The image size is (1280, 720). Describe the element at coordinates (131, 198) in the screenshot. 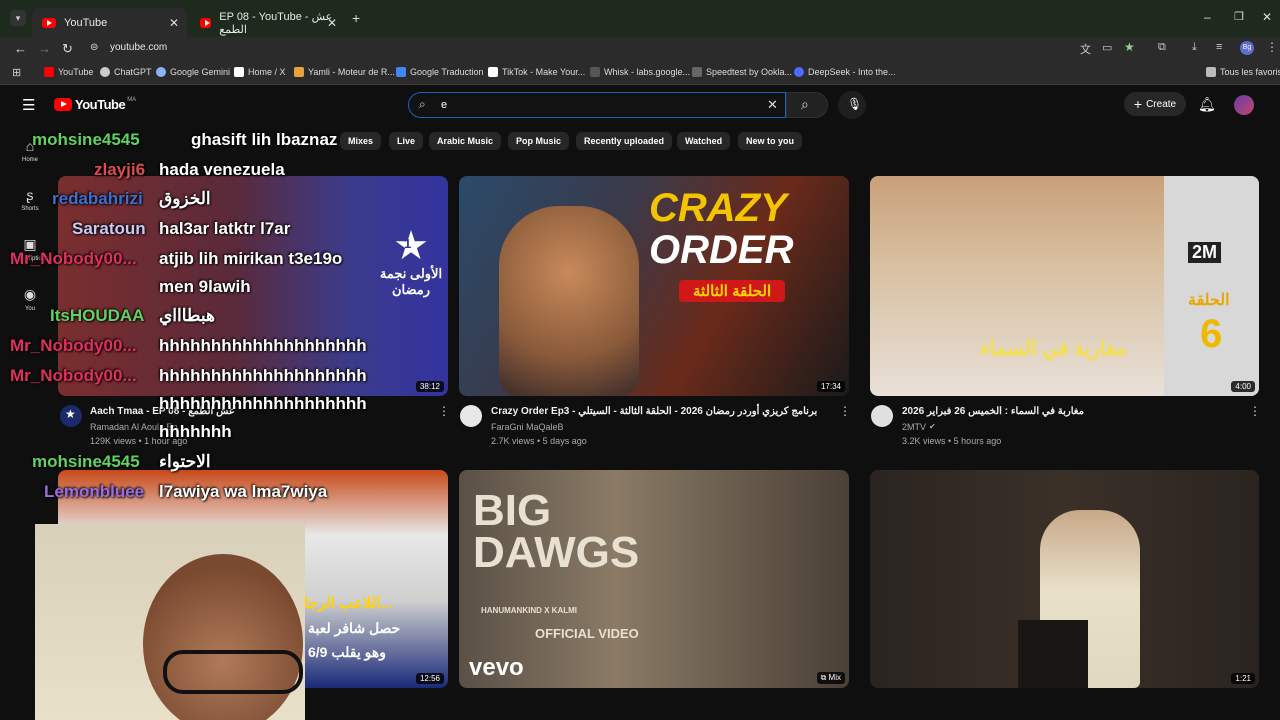

I see `chat-message: redabahrizi الخزوق` at that location.